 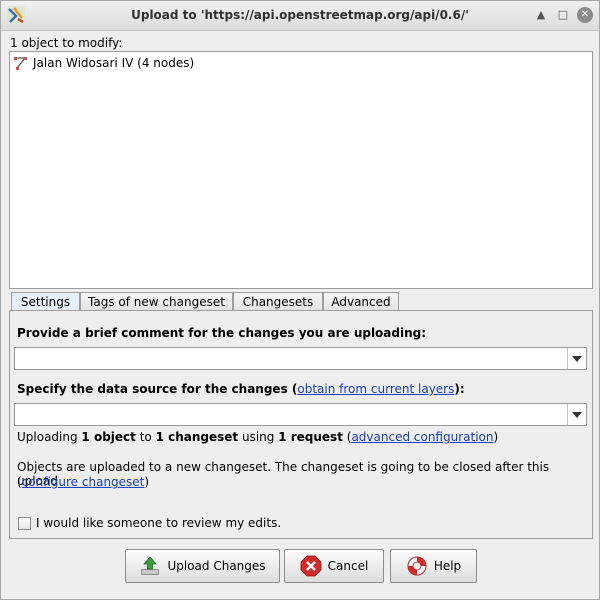 What do you see at coordinates (278, 301) in the screenshot?
I see `tab-changesets: Changesets` at bounding box center [278, 301].